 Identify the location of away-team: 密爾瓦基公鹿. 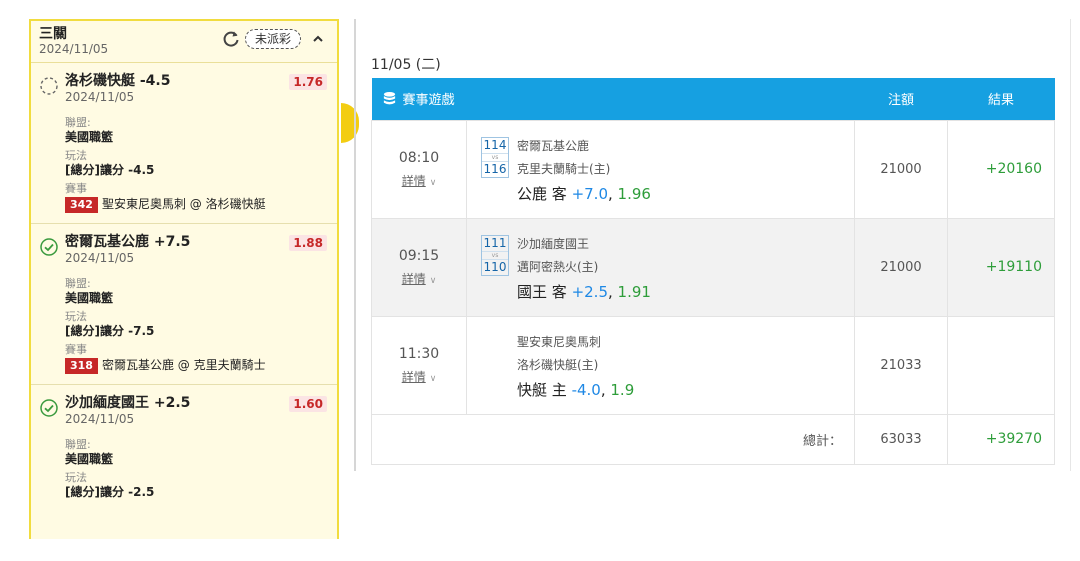
(553, 145).